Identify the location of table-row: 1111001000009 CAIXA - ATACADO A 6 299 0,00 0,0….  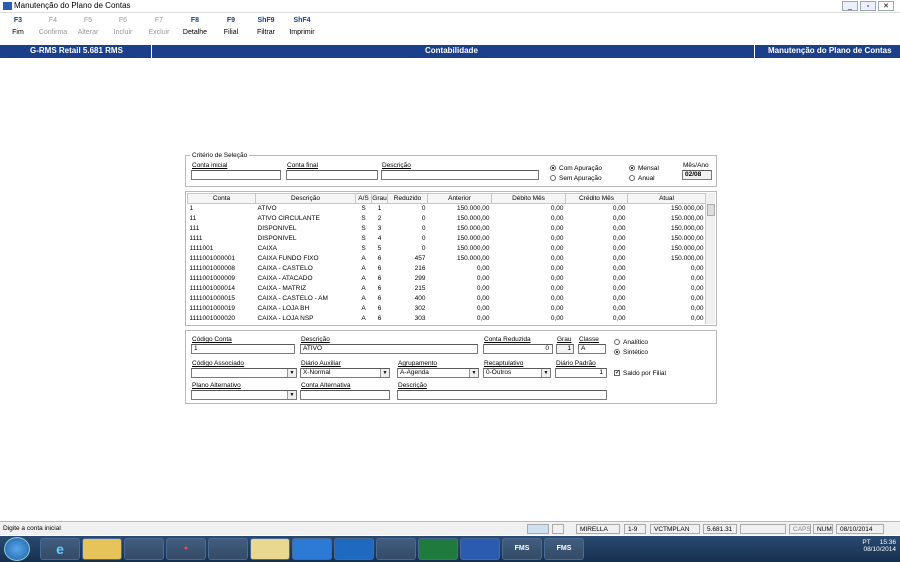
(447, 279).